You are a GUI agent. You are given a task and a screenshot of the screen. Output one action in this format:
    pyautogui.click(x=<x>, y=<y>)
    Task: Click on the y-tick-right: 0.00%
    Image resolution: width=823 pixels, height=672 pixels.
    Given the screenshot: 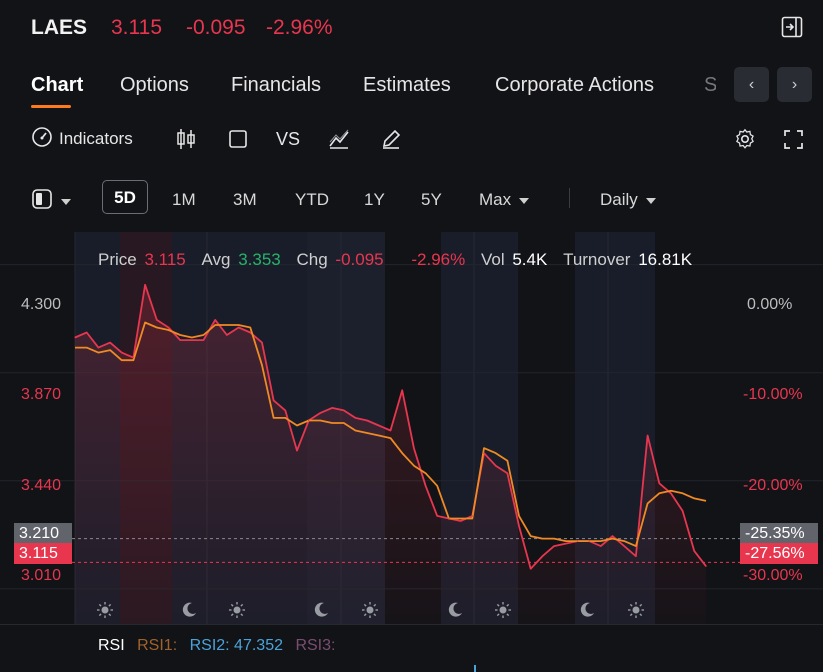 What is the action you would take?
    pyautogui.click(x=770, y=304)
    